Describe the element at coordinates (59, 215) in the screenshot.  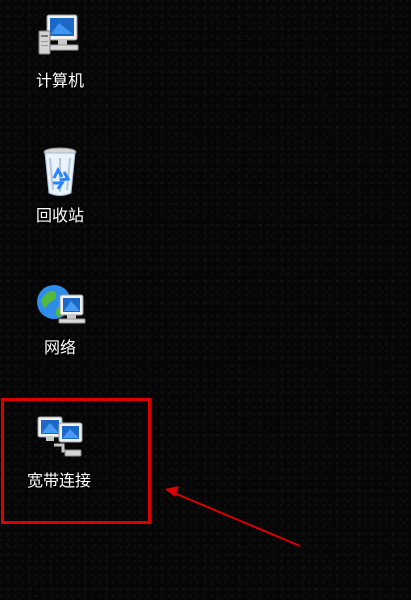
I see `desktop-icon-label: 回收站` at that location.